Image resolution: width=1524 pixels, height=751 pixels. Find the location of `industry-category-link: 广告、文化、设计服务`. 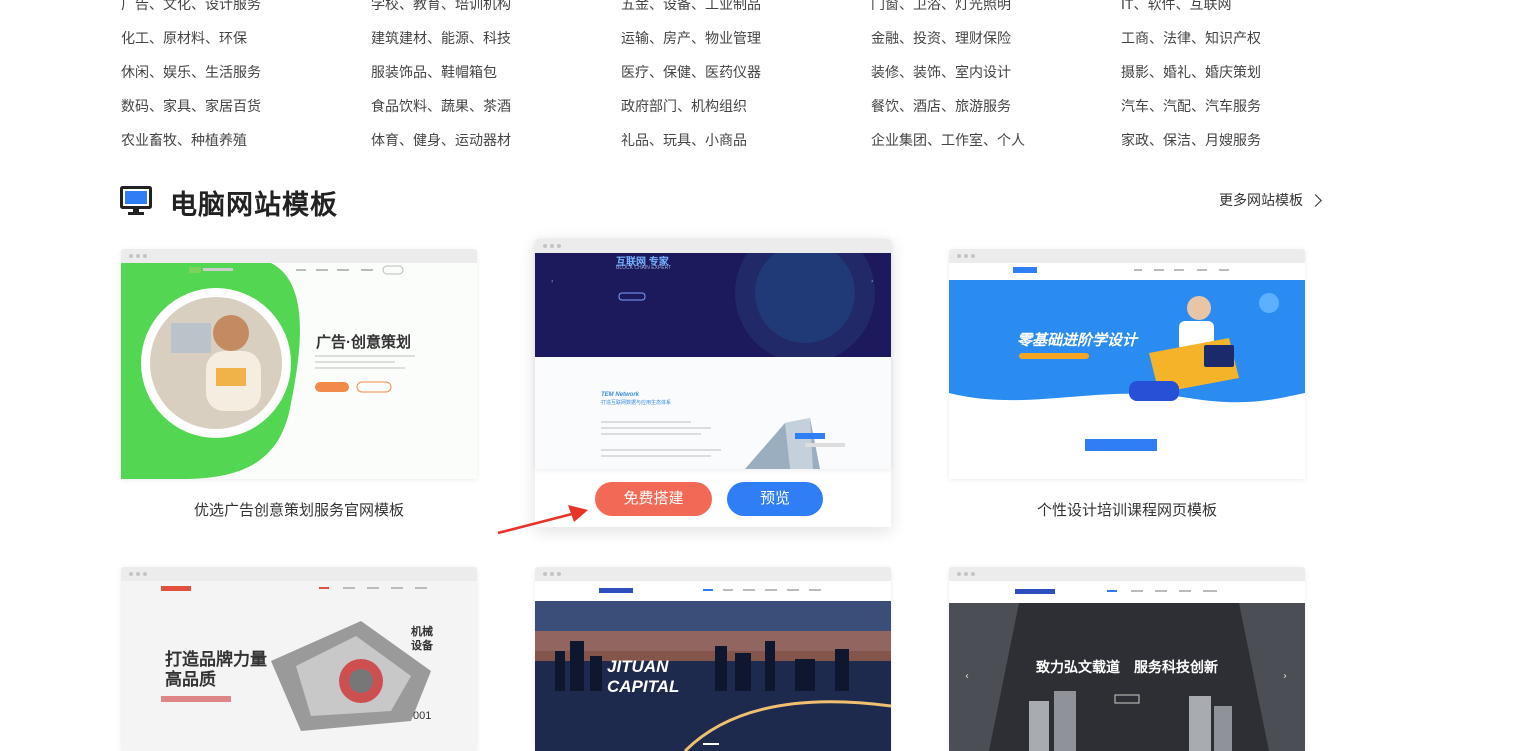

industry-category-link: 广告、文化、设计服务 is located at coordinates (191, 7).